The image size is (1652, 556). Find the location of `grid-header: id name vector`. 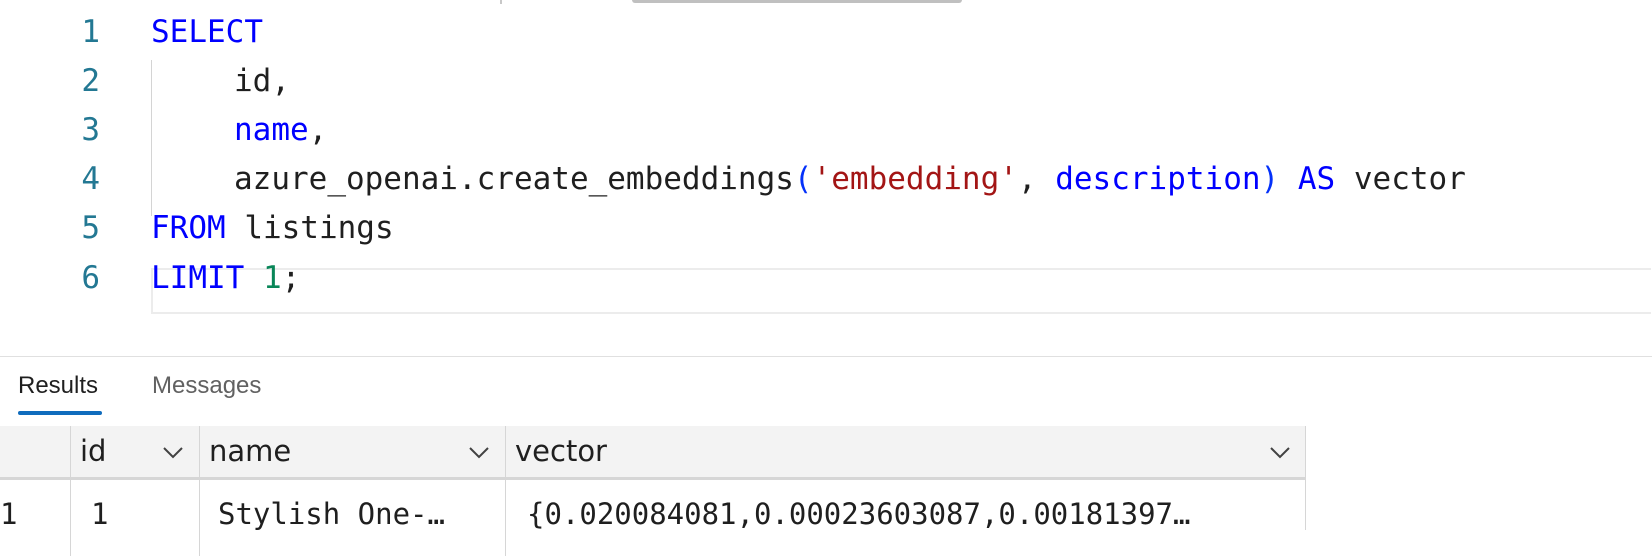

grid-header: id name vector is located at coordinates (653, 453).